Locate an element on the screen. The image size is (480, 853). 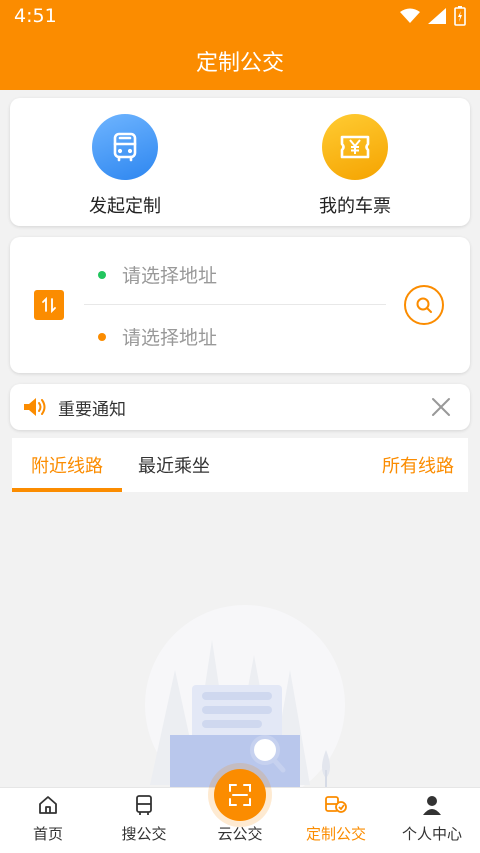
page-title: 定制公交 is located at coordinates (239, 63).